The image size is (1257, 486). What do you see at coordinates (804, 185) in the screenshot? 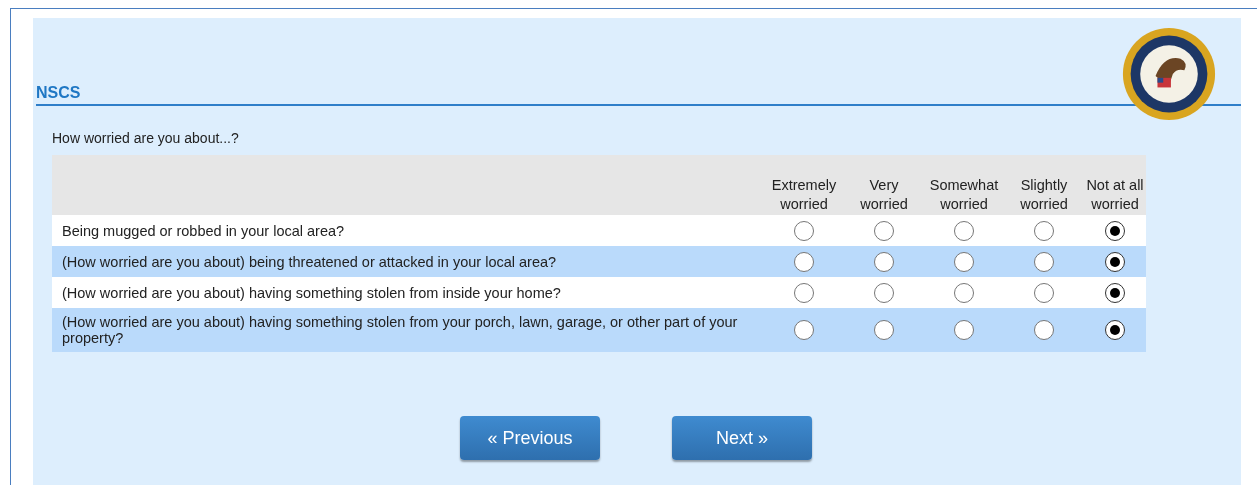
I see `column-header: Extremely worried` at bounding box center [804, 185].